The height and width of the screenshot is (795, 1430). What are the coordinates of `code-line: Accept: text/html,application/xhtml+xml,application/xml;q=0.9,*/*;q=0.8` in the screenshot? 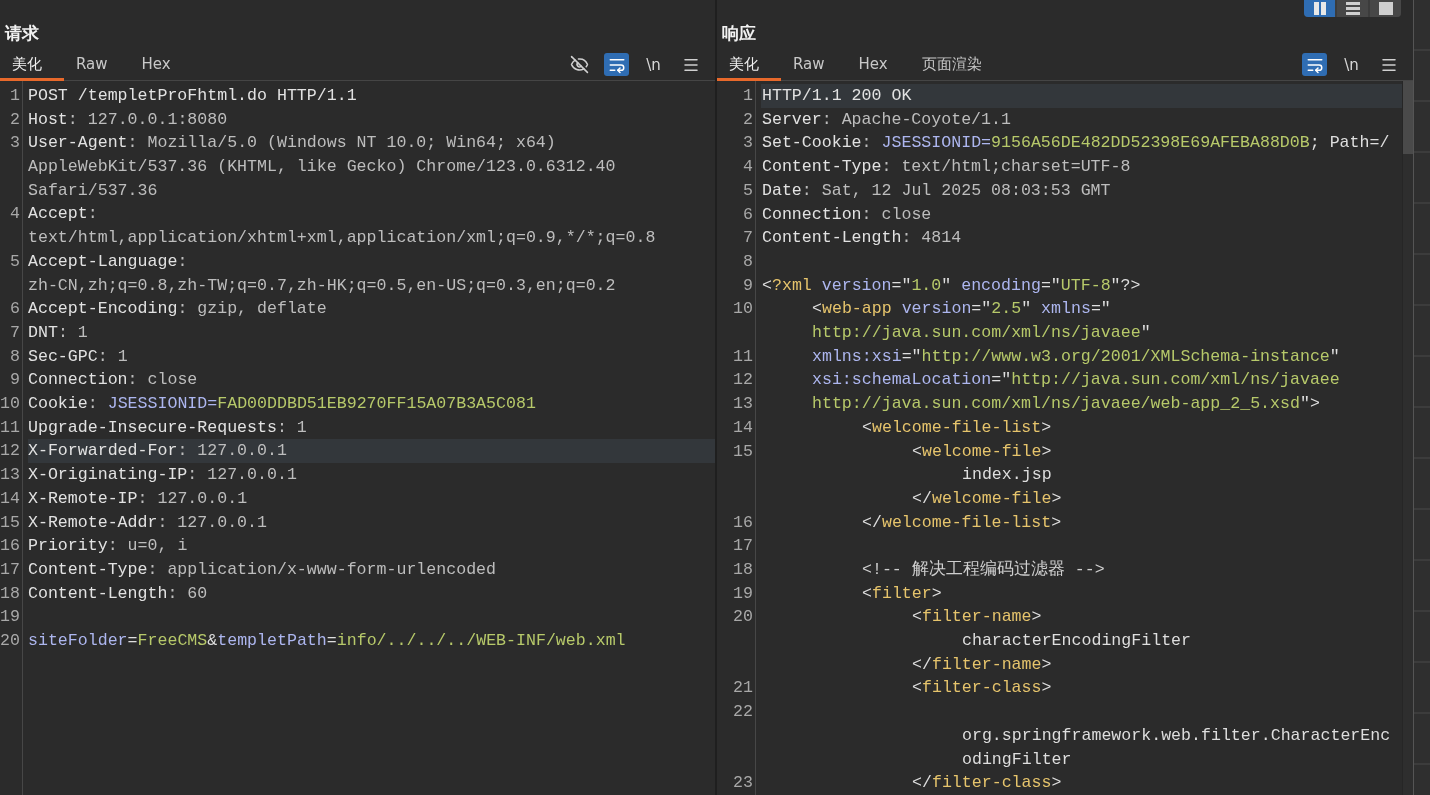 It's located at (342, 226).